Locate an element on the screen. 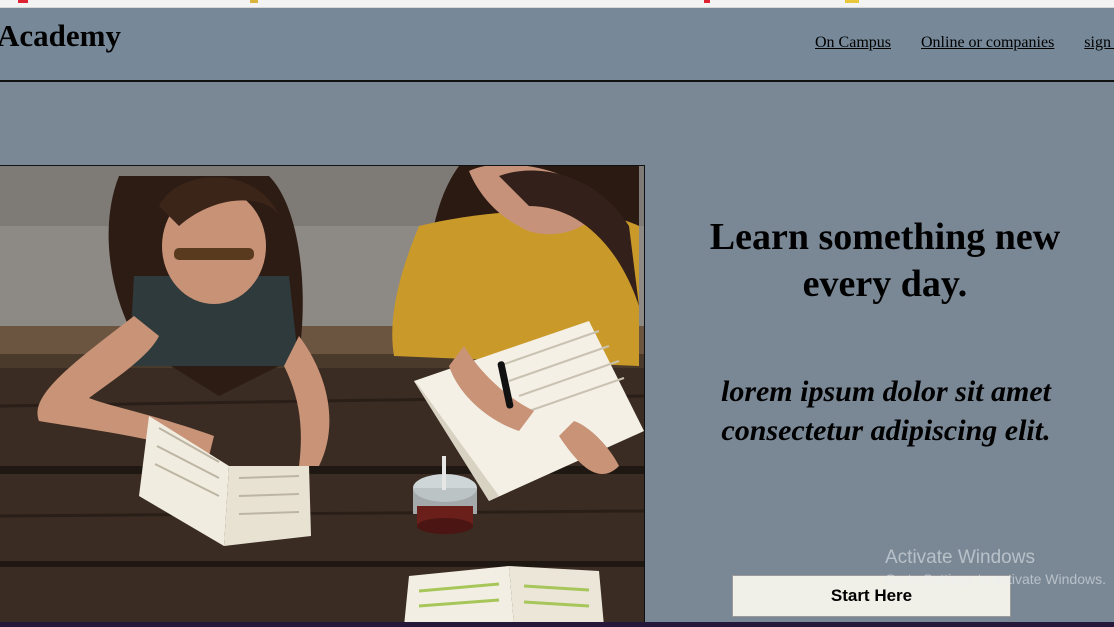  activate-windows-title: Activate Windows is located at coordinates (960, 557).